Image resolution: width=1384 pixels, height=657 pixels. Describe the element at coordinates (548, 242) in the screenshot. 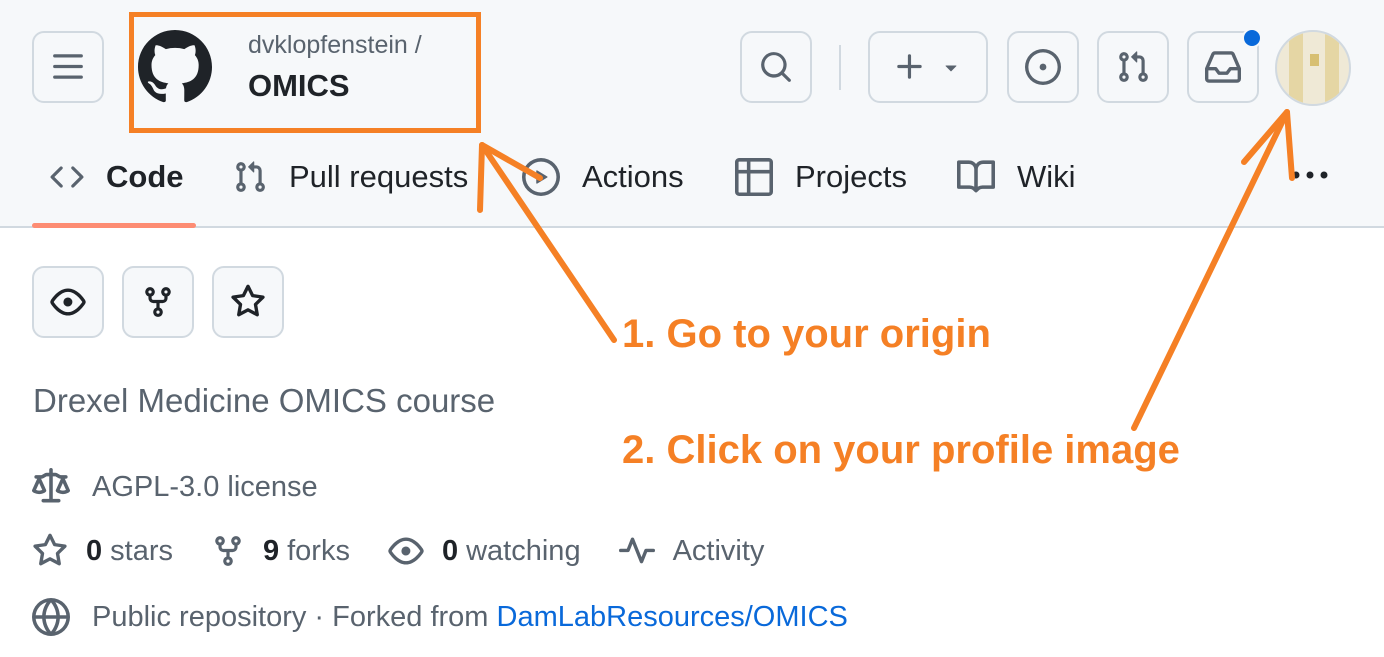

I see `arrow-to-origin` at that location.